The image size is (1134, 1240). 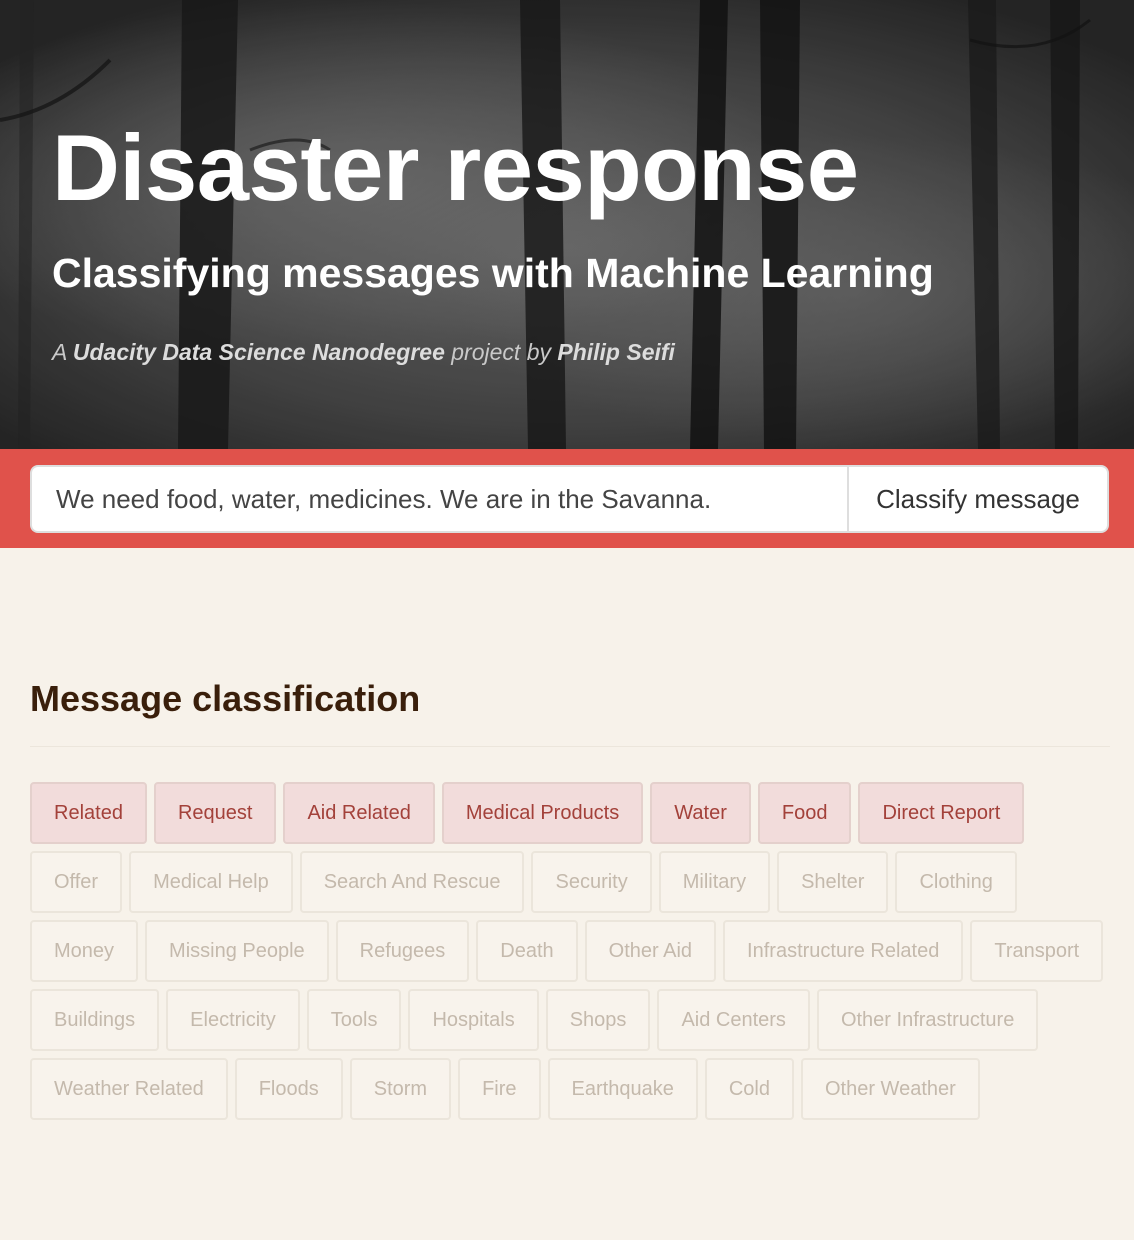 I want to click on category-tag-inactive: Medical Help, so click(x=211, y=882).